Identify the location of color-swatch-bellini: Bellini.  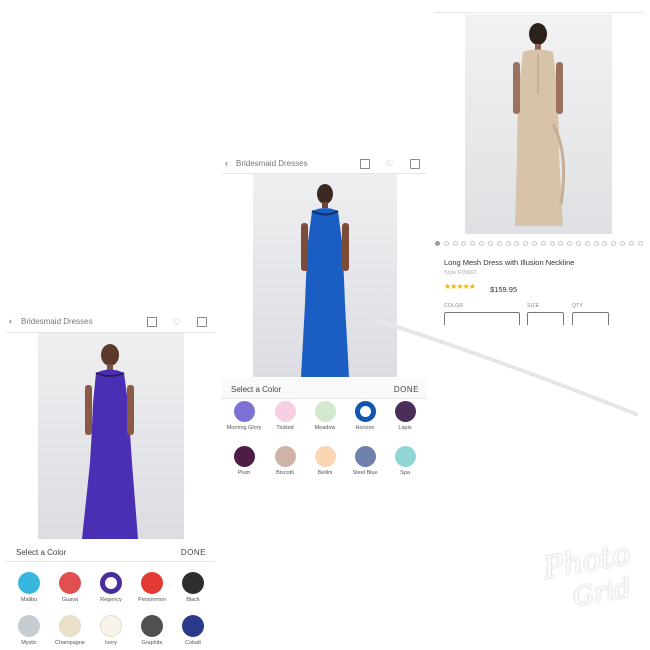
(325, 461).